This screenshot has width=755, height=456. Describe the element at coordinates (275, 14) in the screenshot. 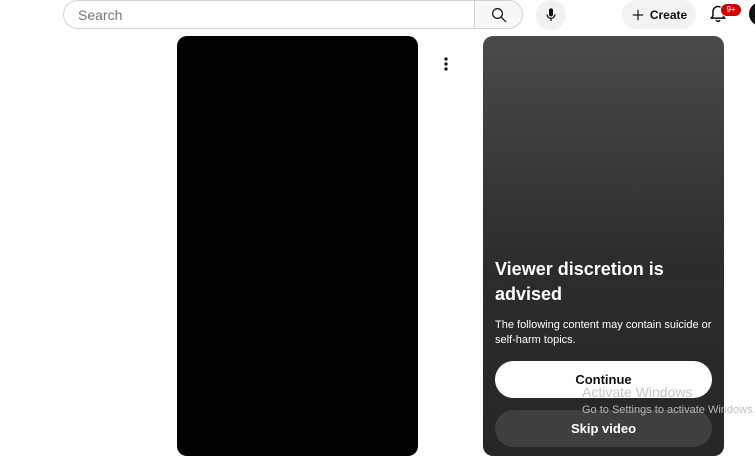

I see `search-input` at that location.